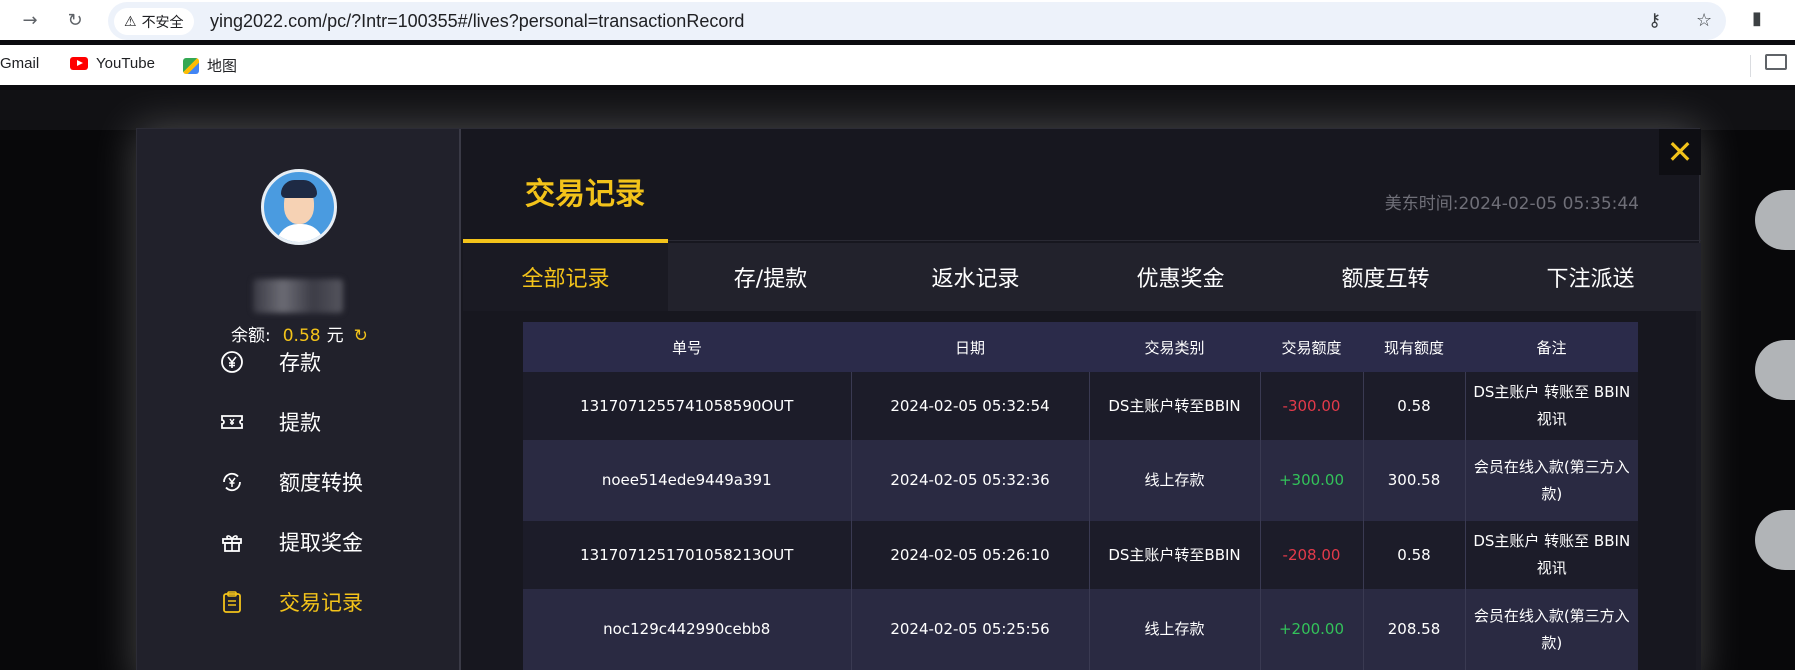 The height and width of the screenshot is (670, 1795). What do you see at coordinates (125, 63) in the screenshot?
I see `bookmark-label: YouTube` at bounding box center [125, 63].